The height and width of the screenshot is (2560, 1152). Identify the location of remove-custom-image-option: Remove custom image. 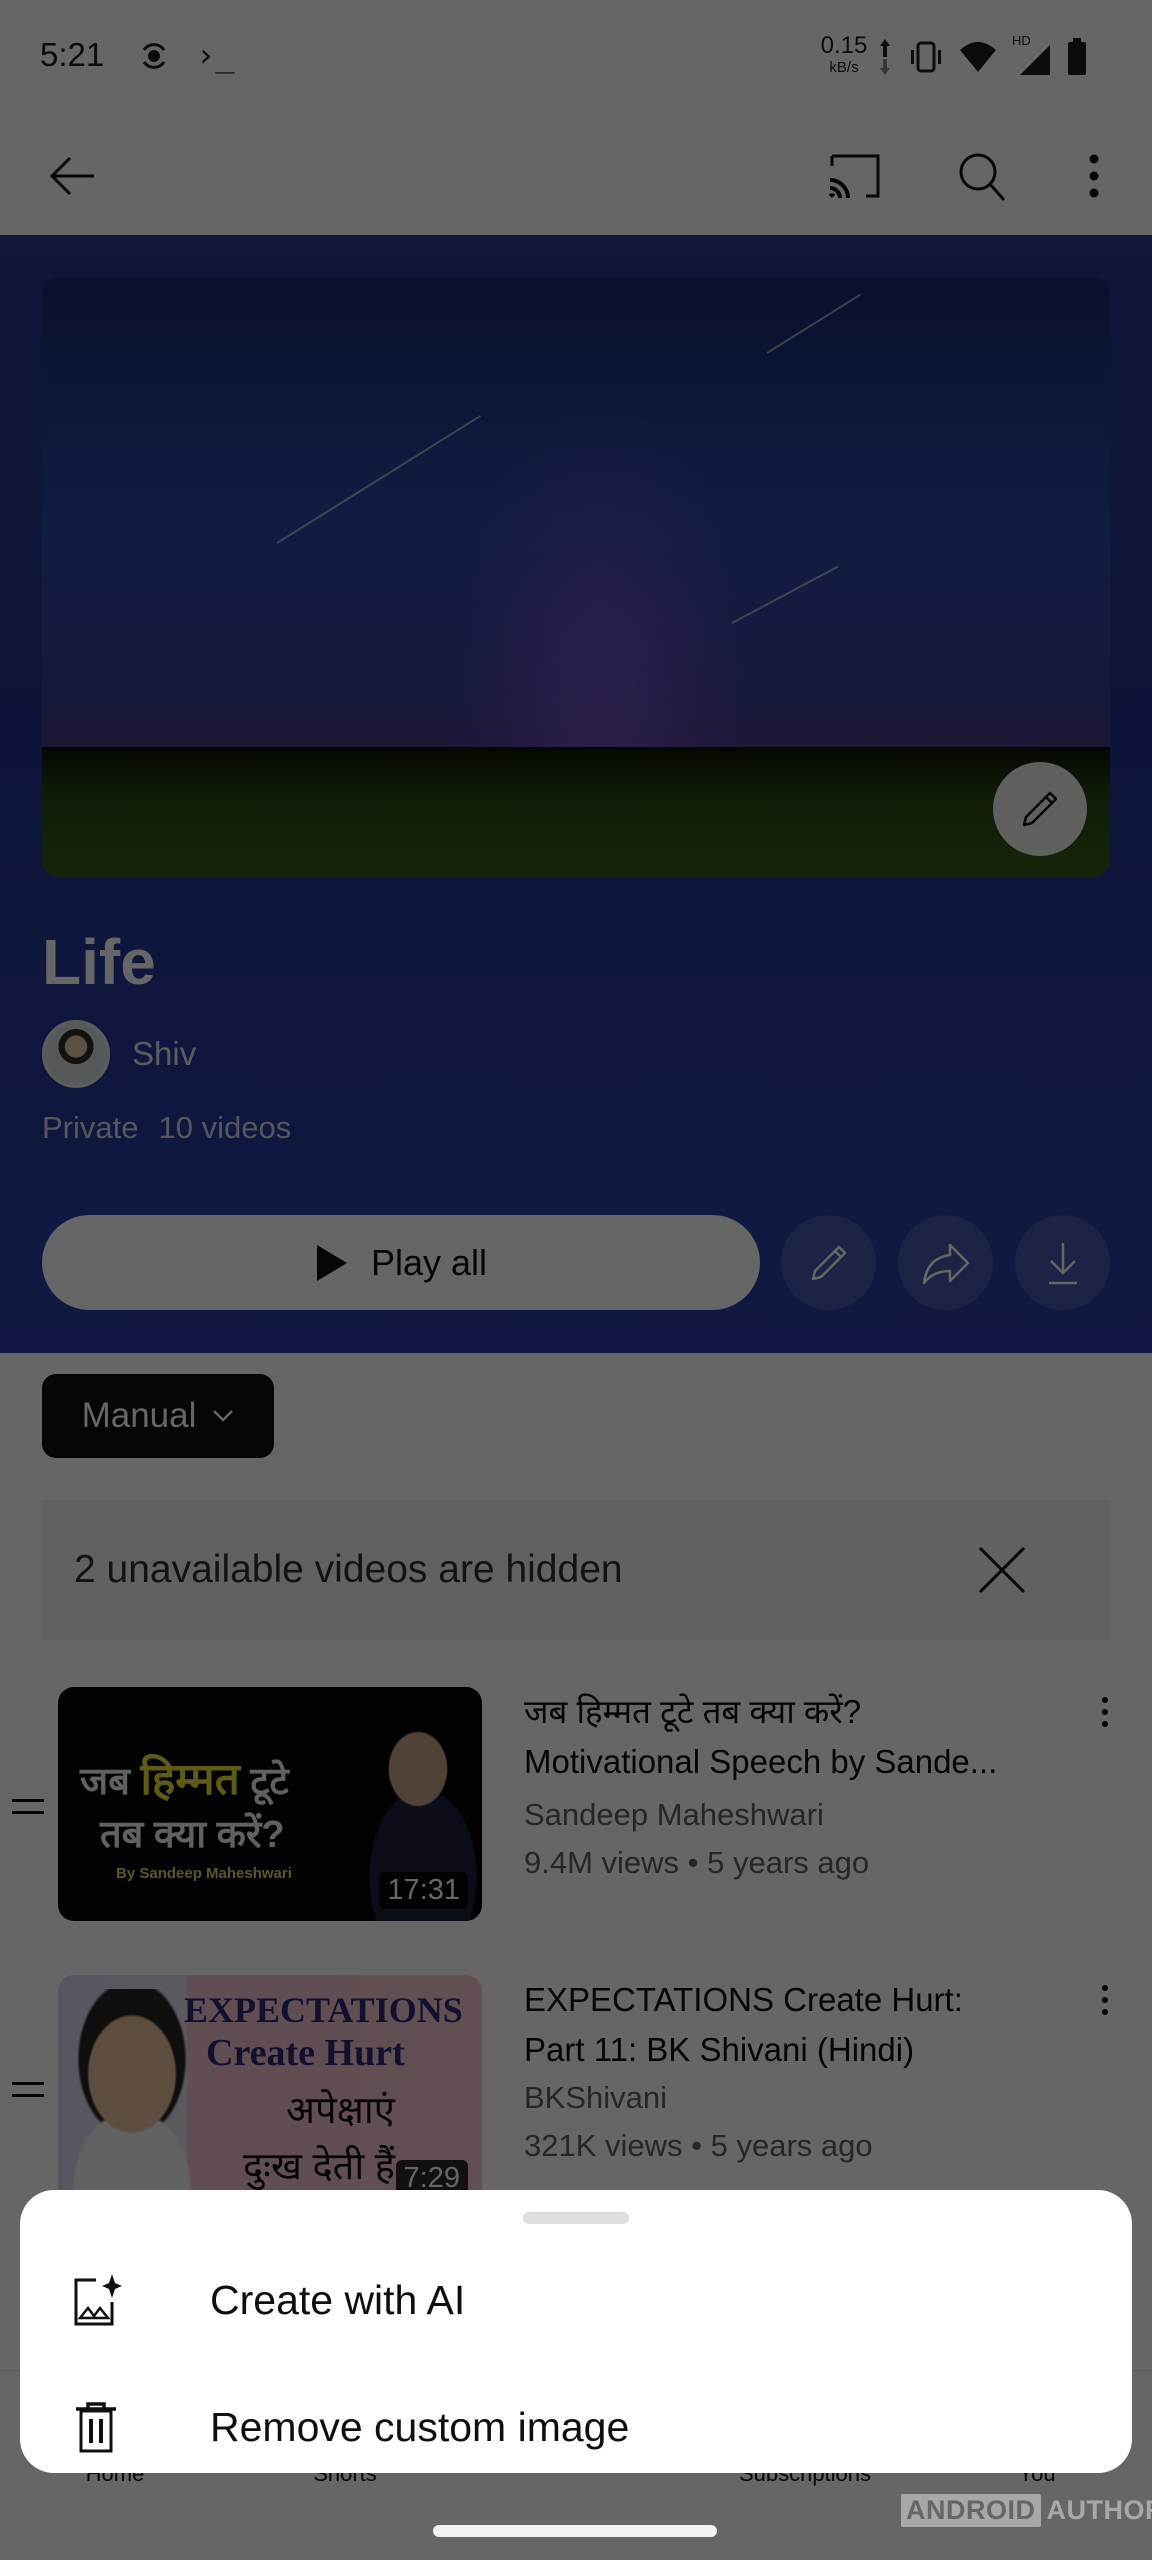
(576, 2427).